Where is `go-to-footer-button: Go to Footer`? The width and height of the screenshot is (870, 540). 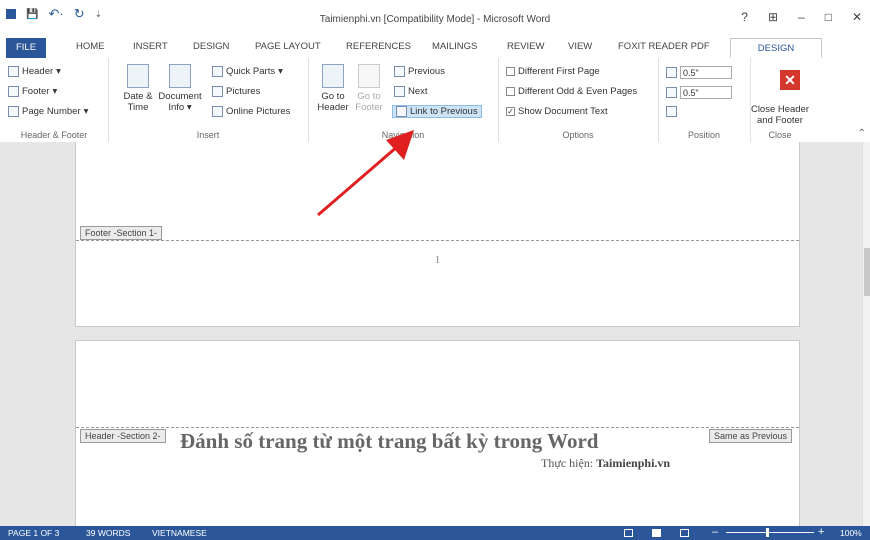
go-to-footer-button: Go to Footer is located at coordinates (369, 88).